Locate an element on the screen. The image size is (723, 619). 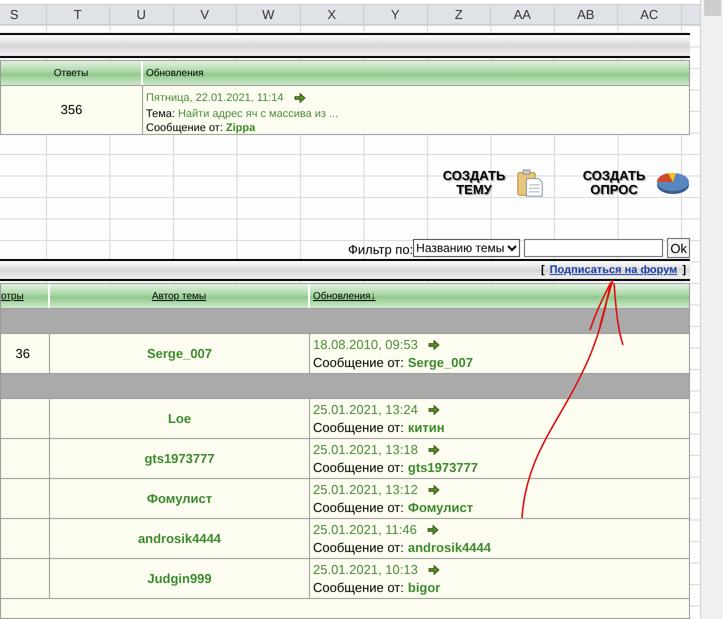
author-link: Zippa is located at coordinates (241, 128).